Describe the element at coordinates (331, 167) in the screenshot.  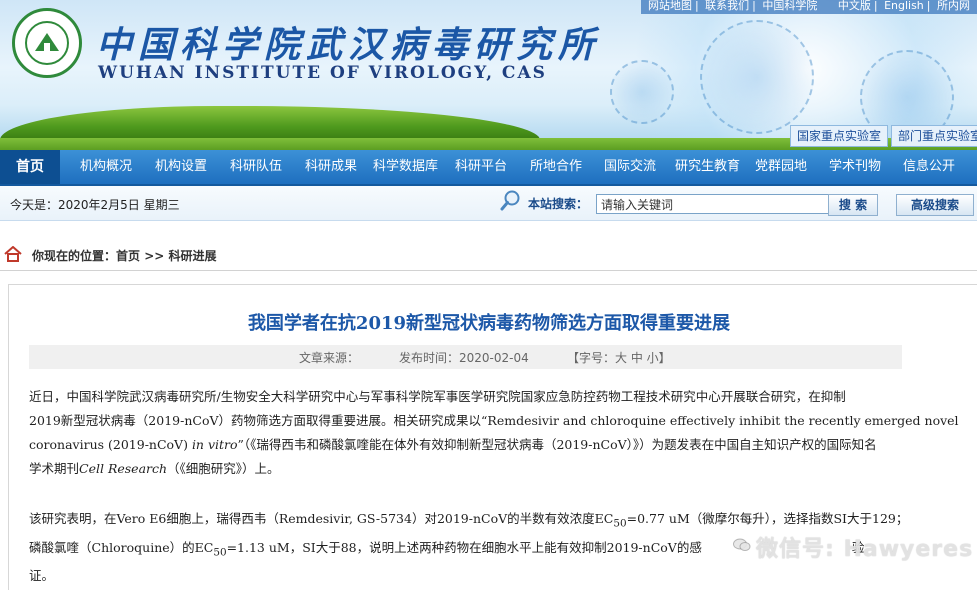
I see `nav-achievements: 科研成果` at that location.